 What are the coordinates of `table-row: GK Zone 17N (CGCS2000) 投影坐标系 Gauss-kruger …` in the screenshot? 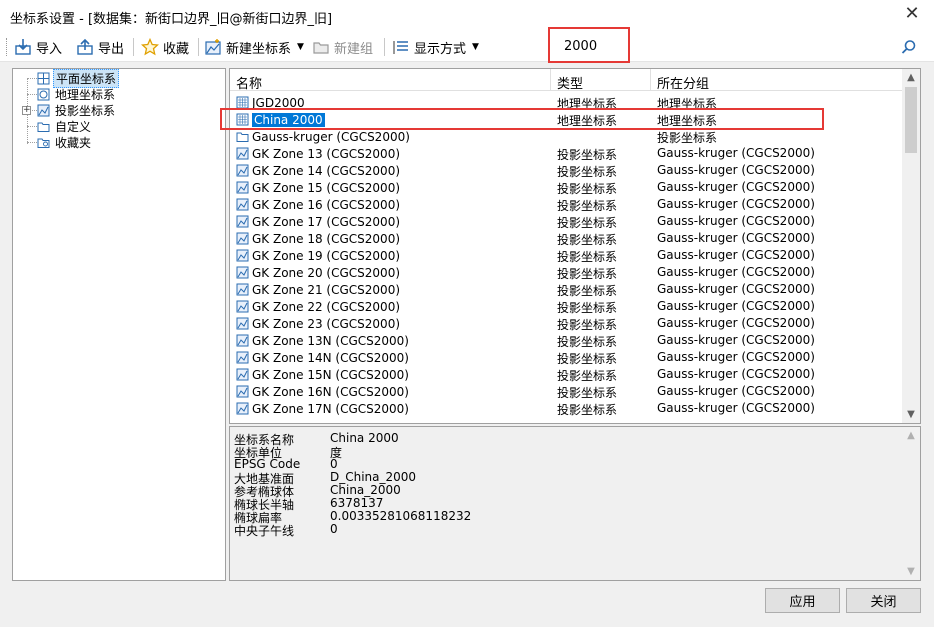 It's located at (566, 408).